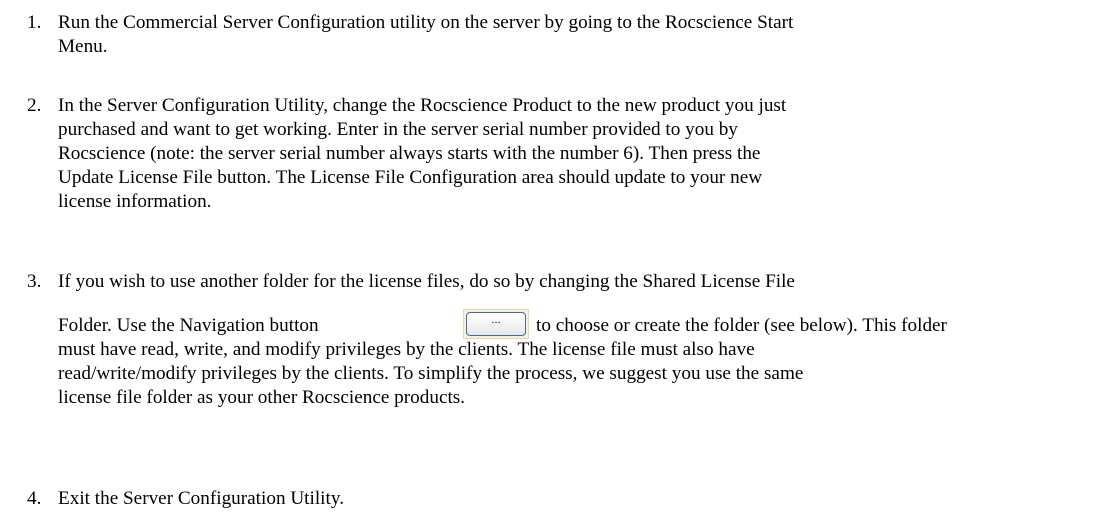 The height and width of the screenshot is (519, 1109). What do you see at coordinates (34, 281) in the screenshot?
I see `step-number: 3.` at bounding box center [34, 281].